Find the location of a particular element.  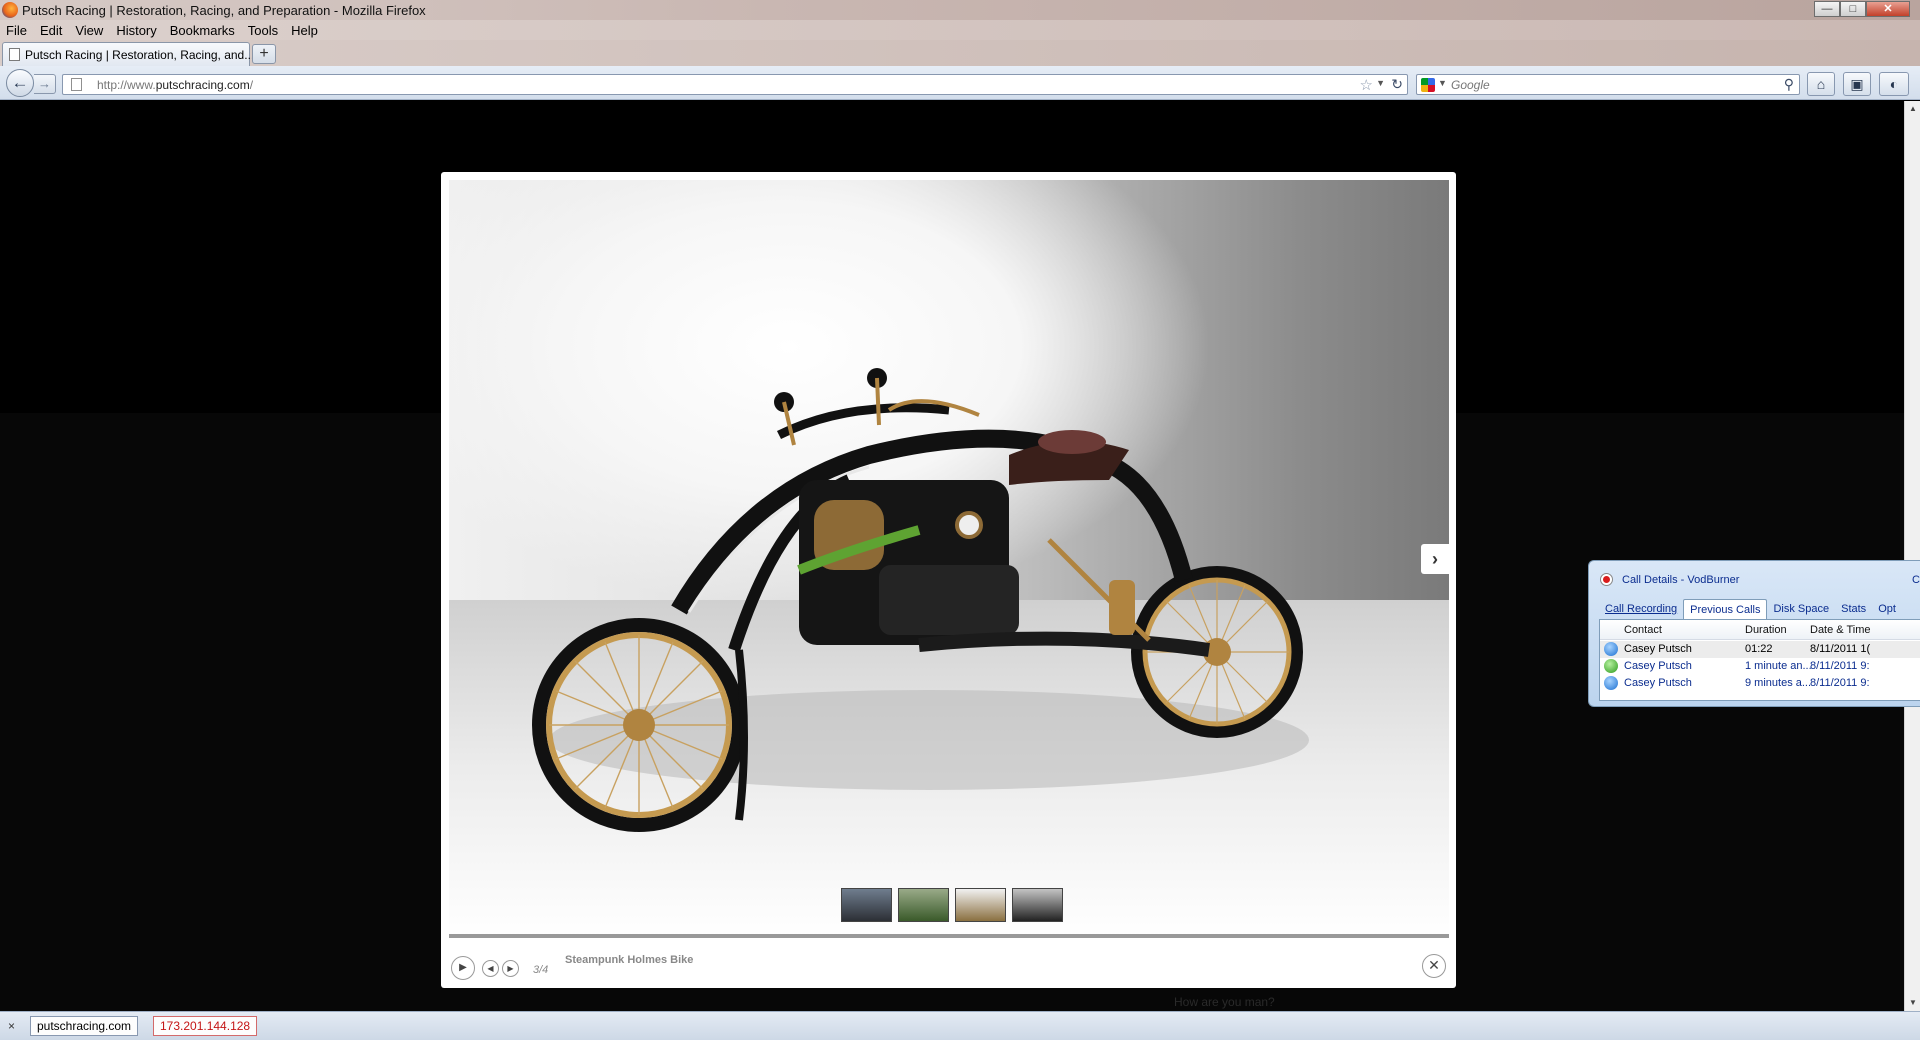

chevron-right-icon: › is located at coordinates (1435, 559).